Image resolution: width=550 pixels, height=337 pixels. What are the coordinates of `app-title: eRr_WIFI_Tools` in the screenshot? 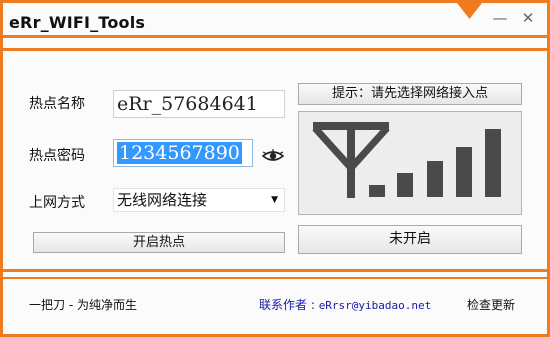 It's located at (77, 22).